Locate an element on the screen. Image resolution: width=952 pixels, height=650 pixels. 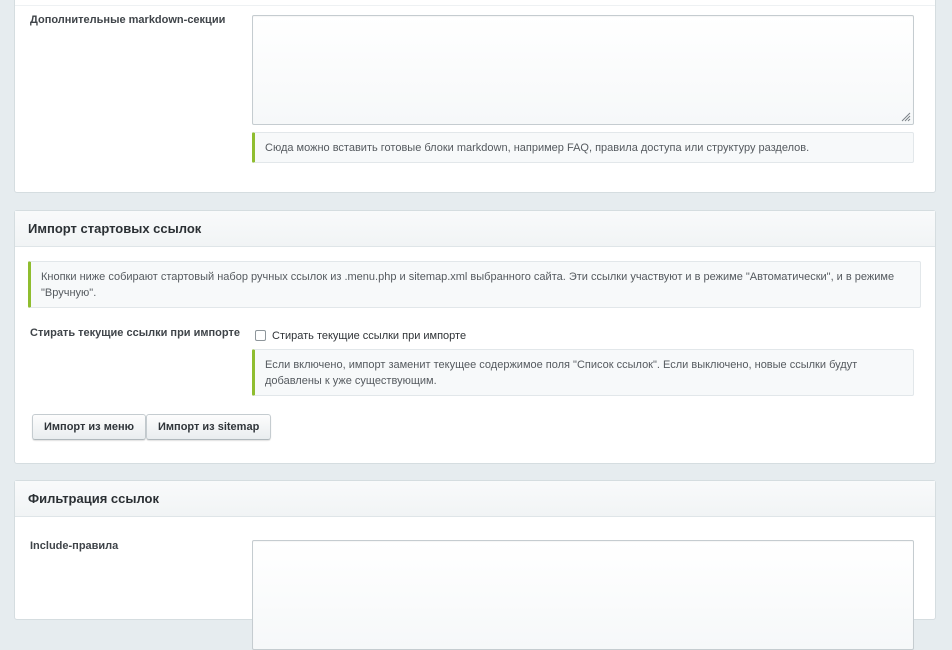
markdown-sections-textarea is located at coordinates (583, 70).